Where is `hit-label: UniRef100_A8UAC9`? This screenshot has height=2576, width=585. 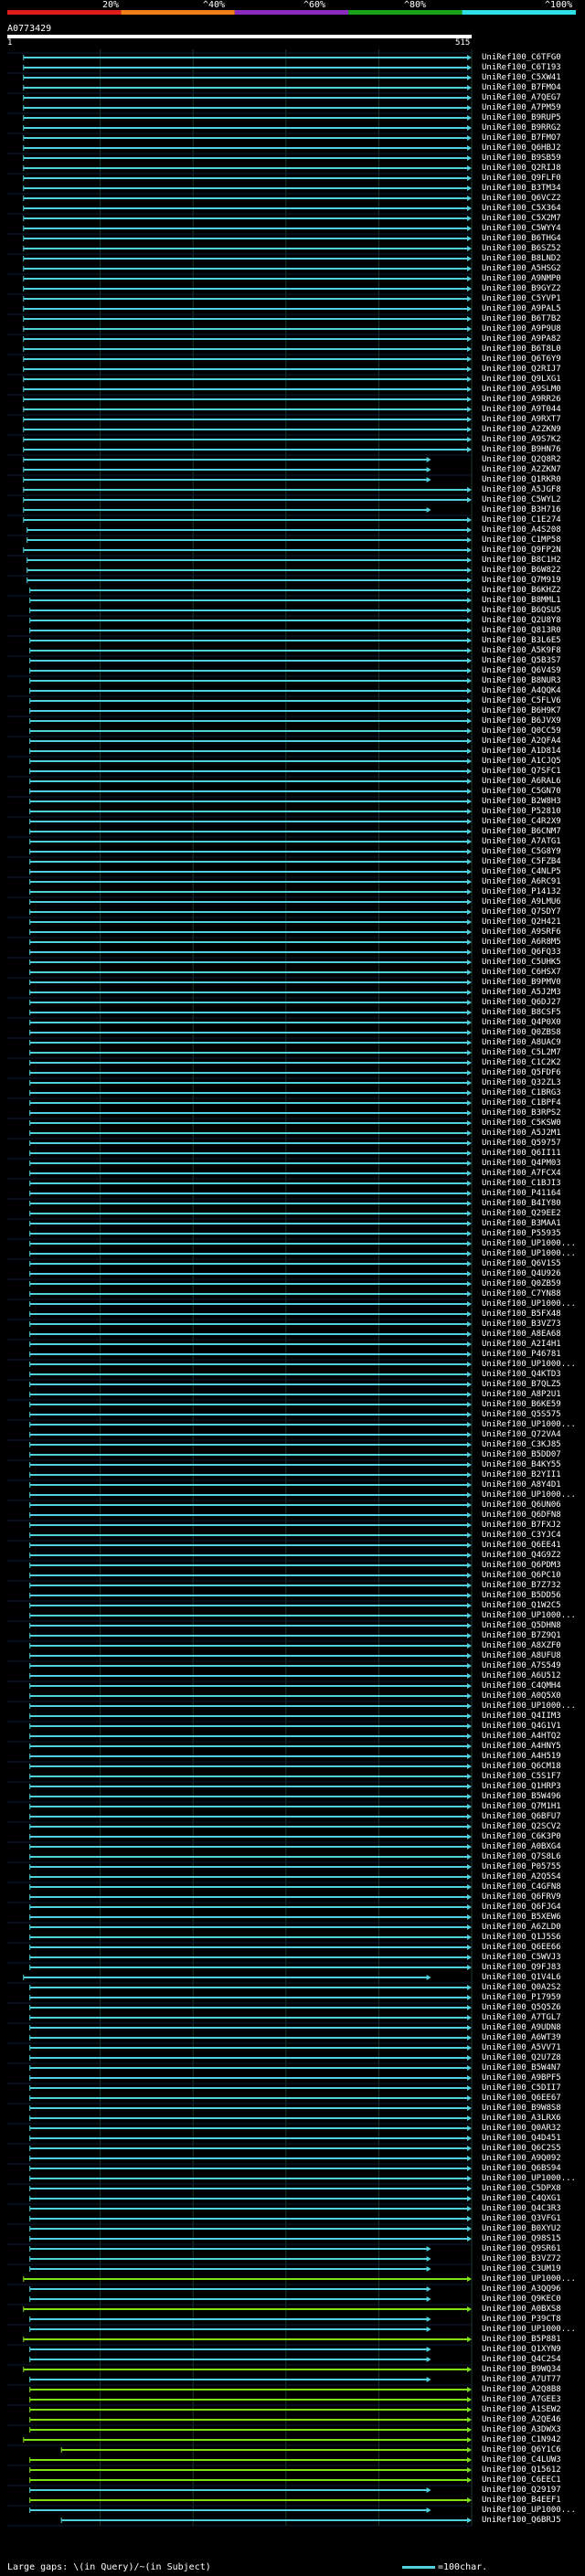
hit-label: UniRef100_A8UAC9 is located at coordinates (521, 1043).